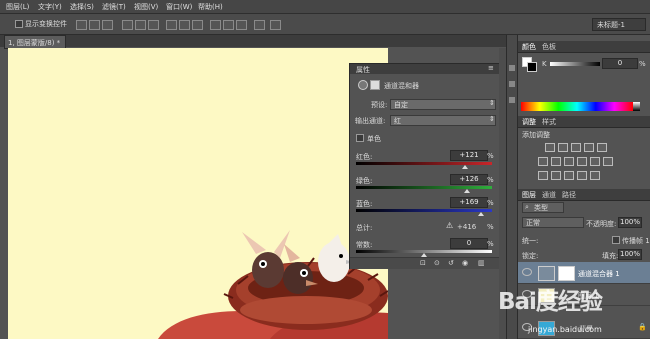 Image resolution: width=650 pixels, height=339 pixels. I want to click on mode-3d-icon, so click(275, 25).